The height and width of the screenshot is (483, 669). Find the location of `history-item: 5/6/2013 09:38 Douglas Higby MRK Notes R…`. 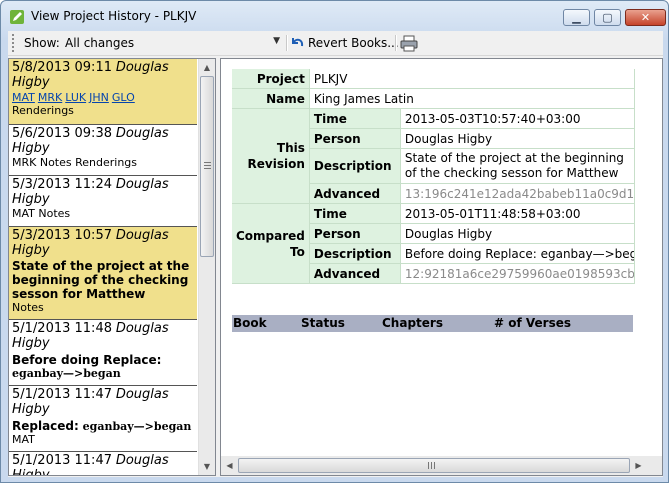

history-item: 5/6/2013 09:38 Douglas Higby MRK Notes R… is located at coordinates (103, 150).